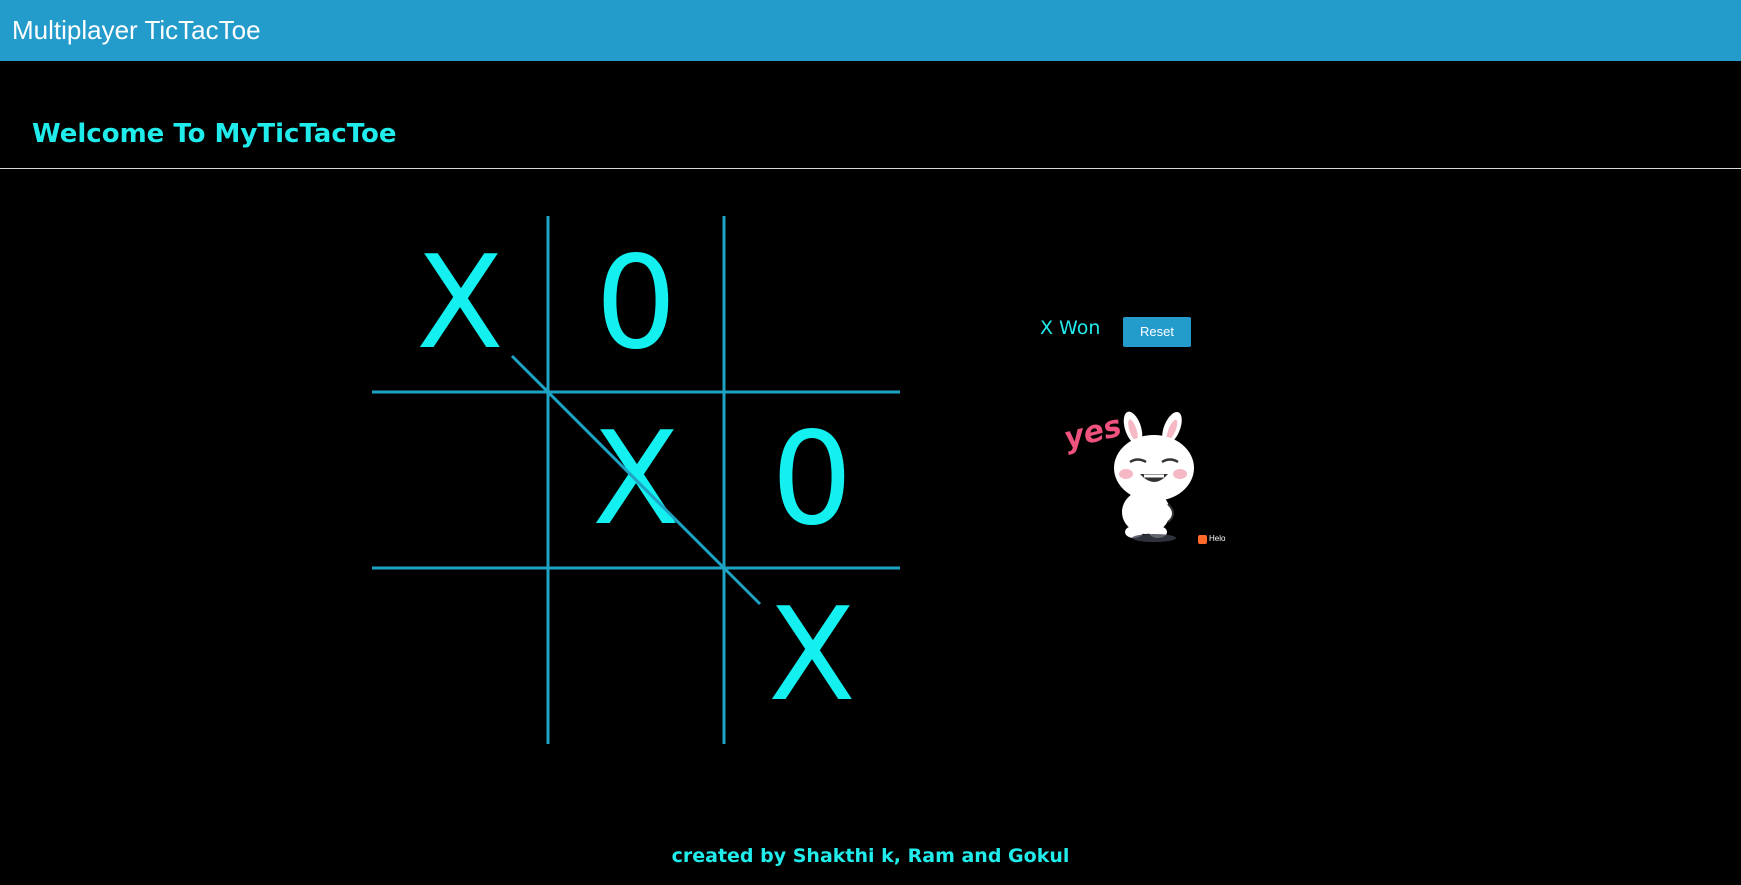 The image size is (1741, 885). I want to click on helo-watermark: Helo, so click(1211, 539).